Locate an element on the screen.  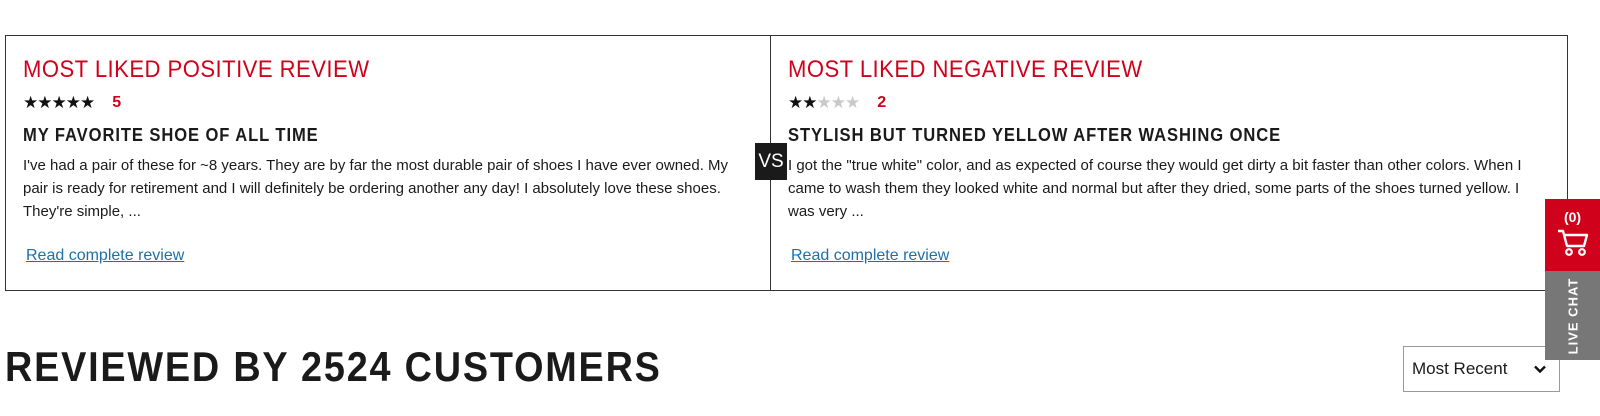
live-chat-button: LIVE CHAT is located at coordinates (1572, 315).